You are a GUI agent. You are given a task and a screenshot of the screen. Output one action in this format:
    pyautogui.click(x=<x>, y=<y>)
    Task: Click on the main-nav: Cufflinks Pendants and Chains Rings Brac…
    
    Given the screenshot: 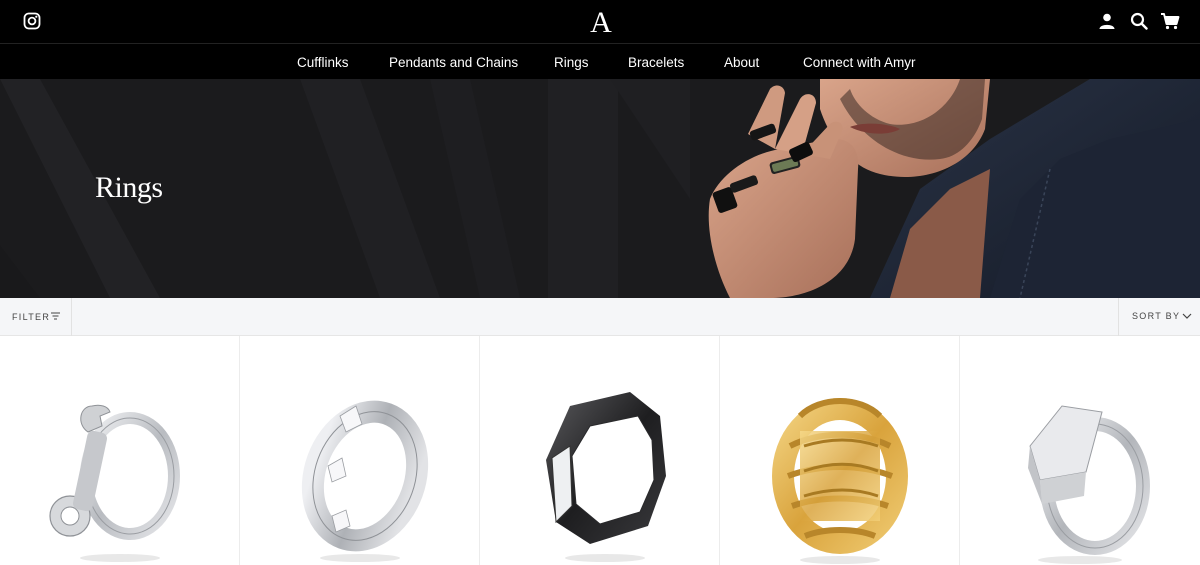 What is the action you would take?
    pyautogui.click(x=600, y=61)
    